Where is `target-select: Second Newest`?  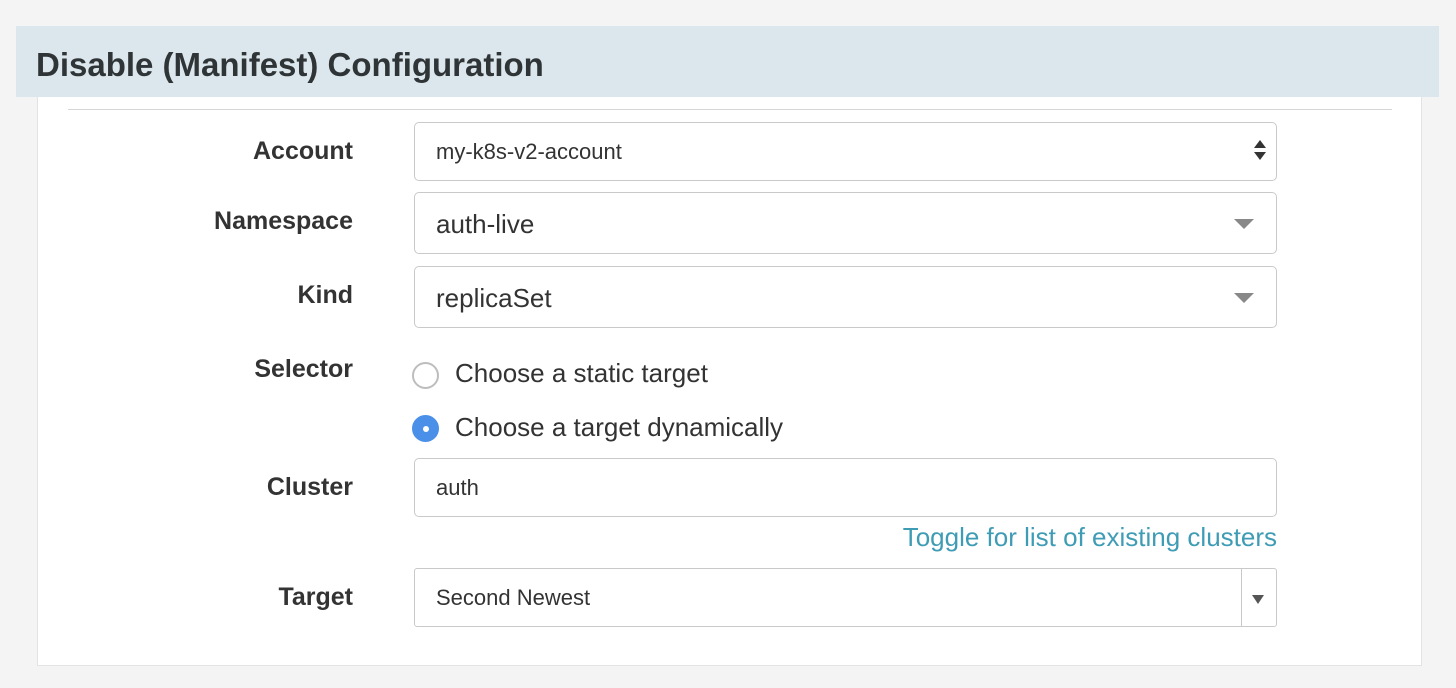 target-select: Second Newest is located at coordinates (845, 597).